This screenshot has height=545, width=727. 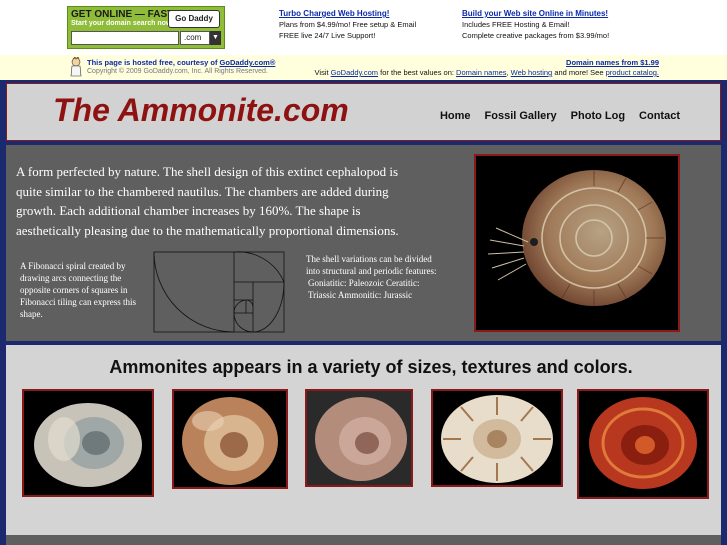 What do you see at coordinates (195, 38) in the screenshot?
I see `tld-select: .com` at bounding box center [195, 38].